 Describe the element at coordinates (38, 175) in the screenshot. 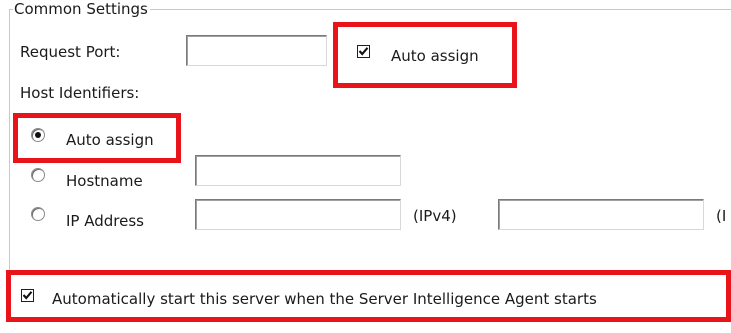

I see `hostname-radio` at that location.